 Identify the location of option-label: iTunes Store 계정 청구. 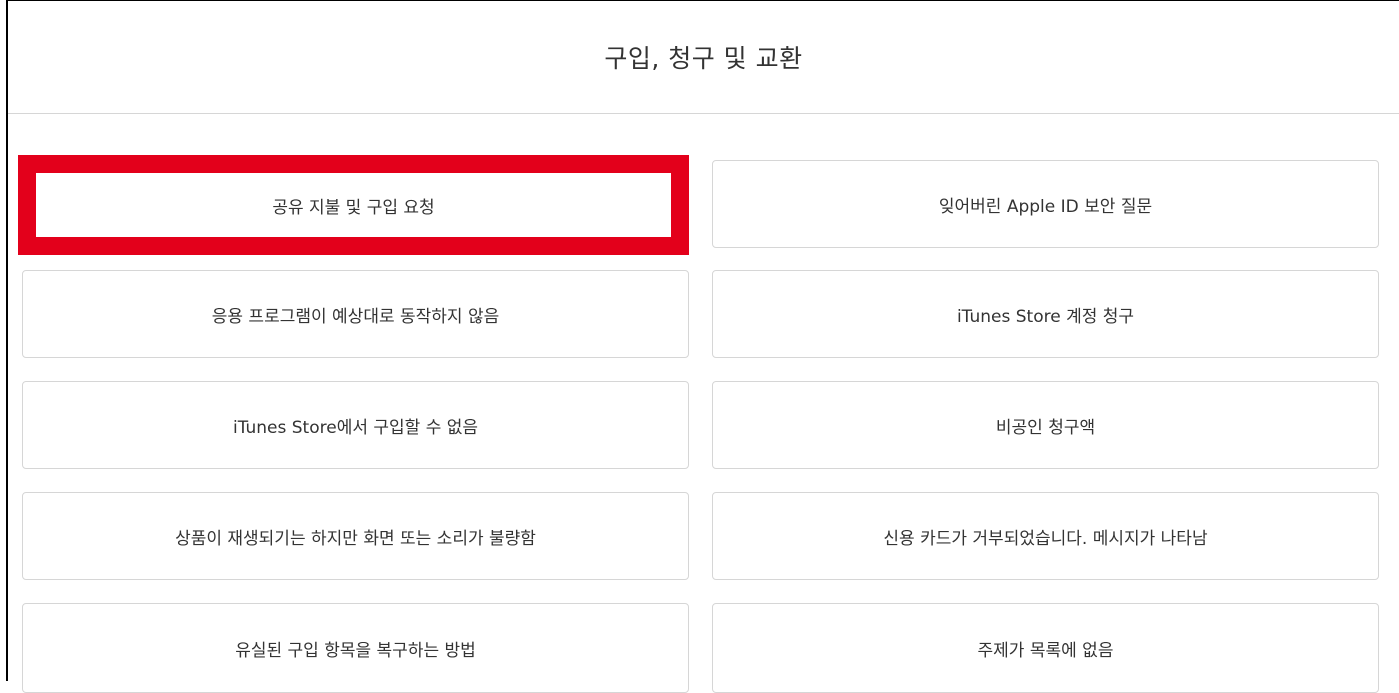
(1045, 316).